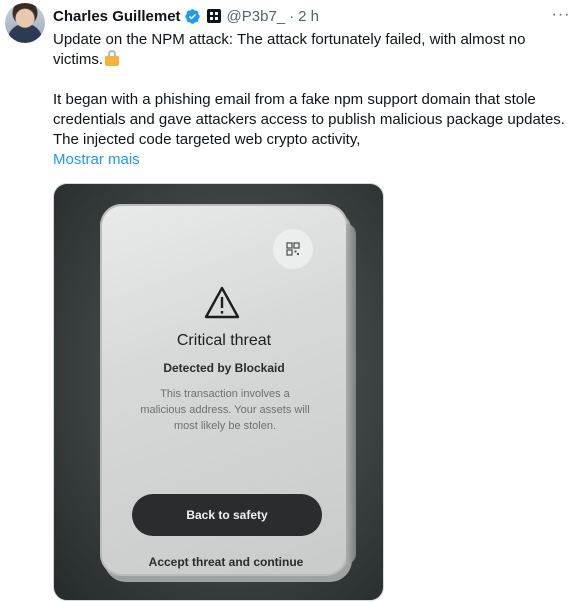  Describe the element at coordinates (96, 160) in the screenshot. I see `show-more-link: Mostrar mais` at that location.